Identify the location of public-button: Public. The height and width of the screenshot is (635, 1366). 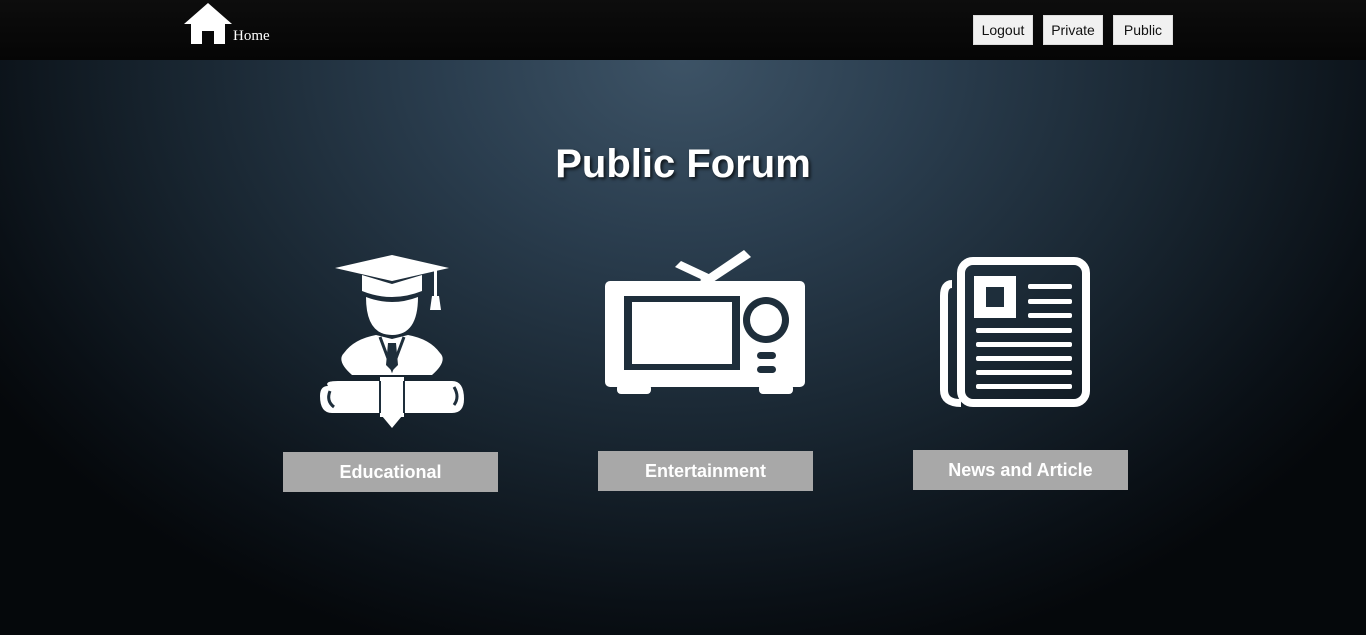
(1143, 30).